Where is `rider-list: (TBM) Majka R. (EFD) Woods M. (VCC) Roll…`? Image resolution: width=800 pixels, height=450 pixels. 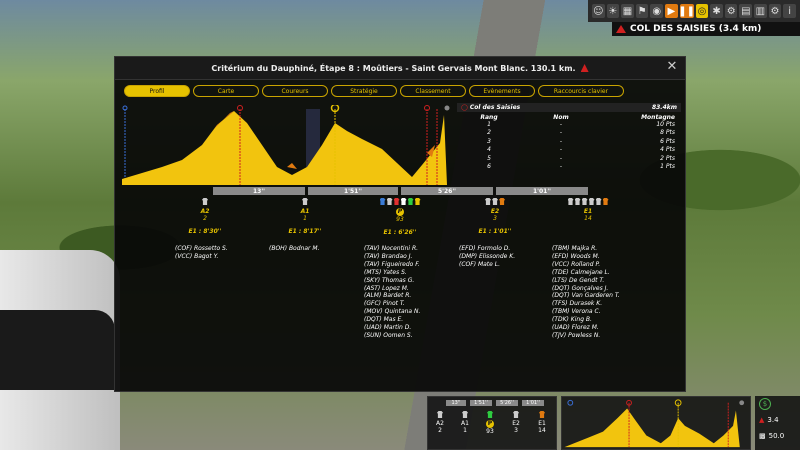
rider-list: (TBM) Majka R. (EFD) Woods M. (VCC) Roll… is located at coordinates (586, 292).